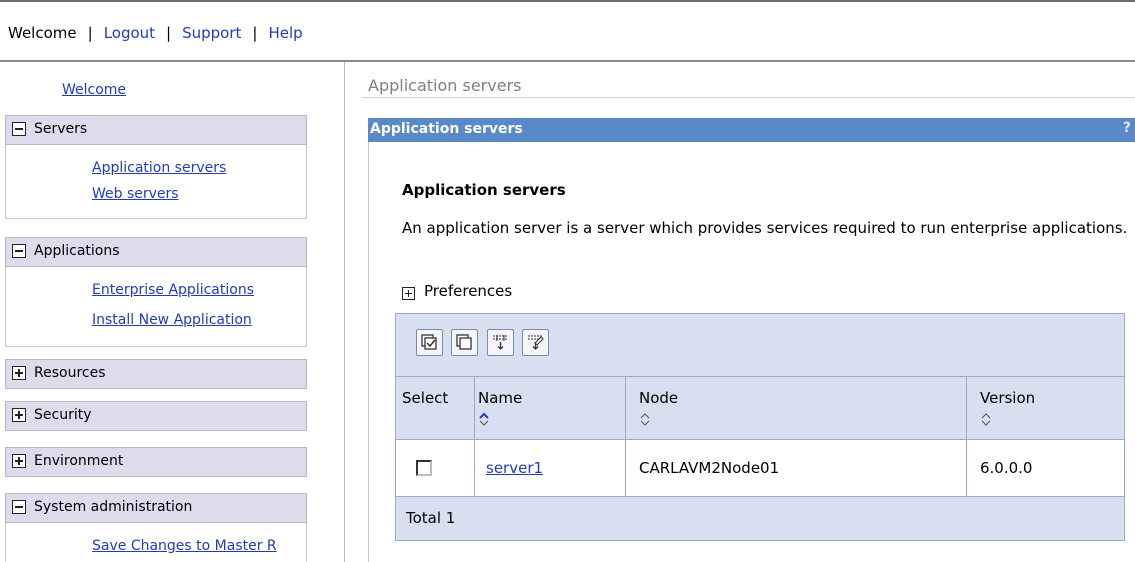 The image size is (1135, 562). What do you see at coordinates (445, 85) in the screenshot?
I see `breadcrumb: Application servers` at bounding box center [445, 85].